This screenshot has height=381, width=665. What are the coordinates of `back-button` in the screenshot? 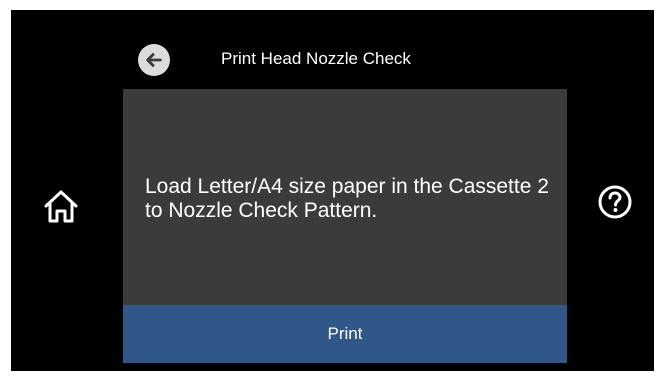 It's located at (154, 60).